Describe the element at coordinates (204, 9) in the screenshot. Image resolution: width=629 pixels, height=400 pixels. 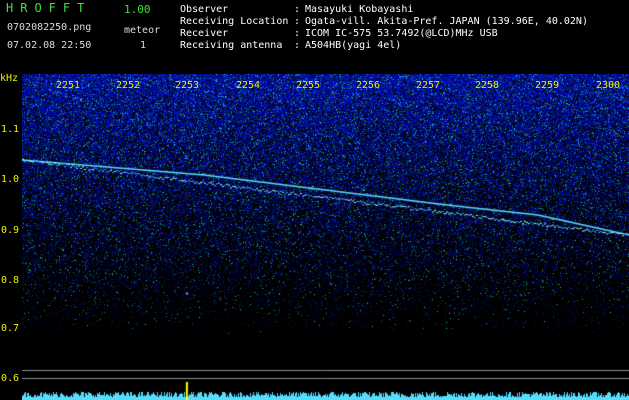
I see `observer-key: Observer` at that location.